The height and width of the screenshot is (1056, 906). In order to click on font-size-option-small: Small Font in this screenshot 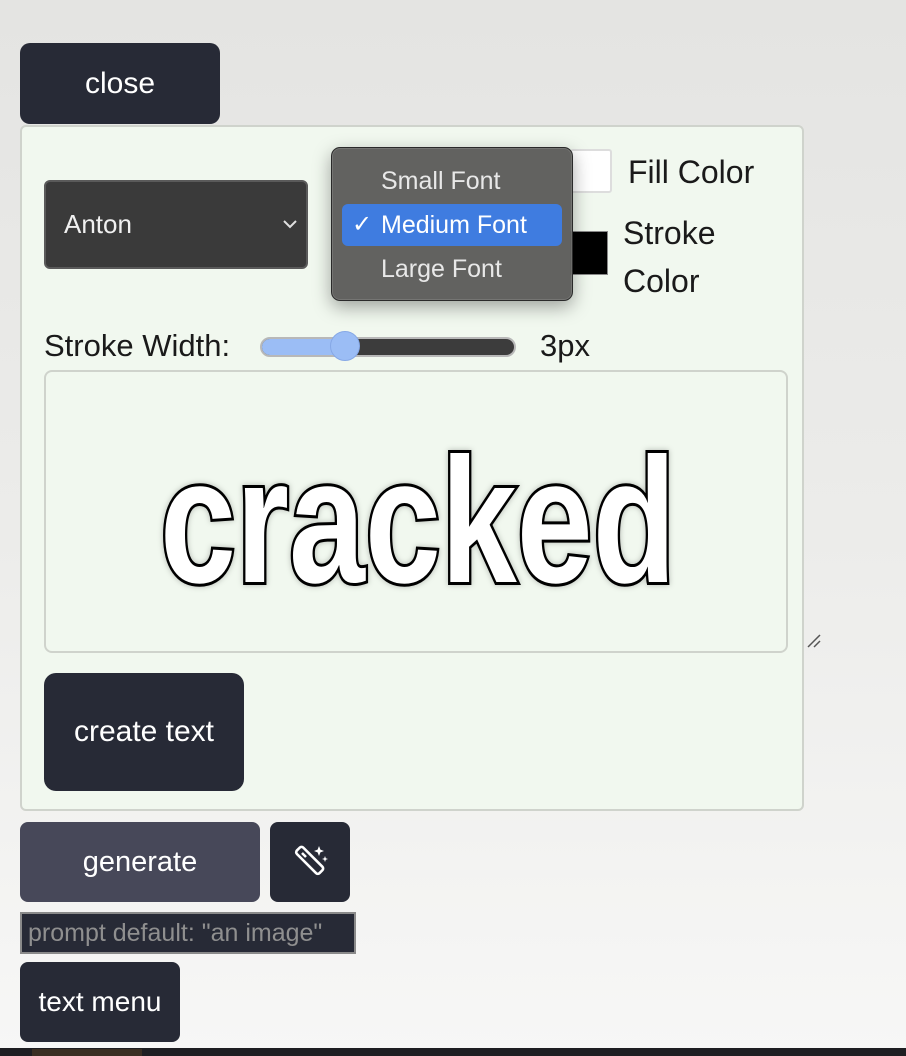, I will do `click(452, 181)`.